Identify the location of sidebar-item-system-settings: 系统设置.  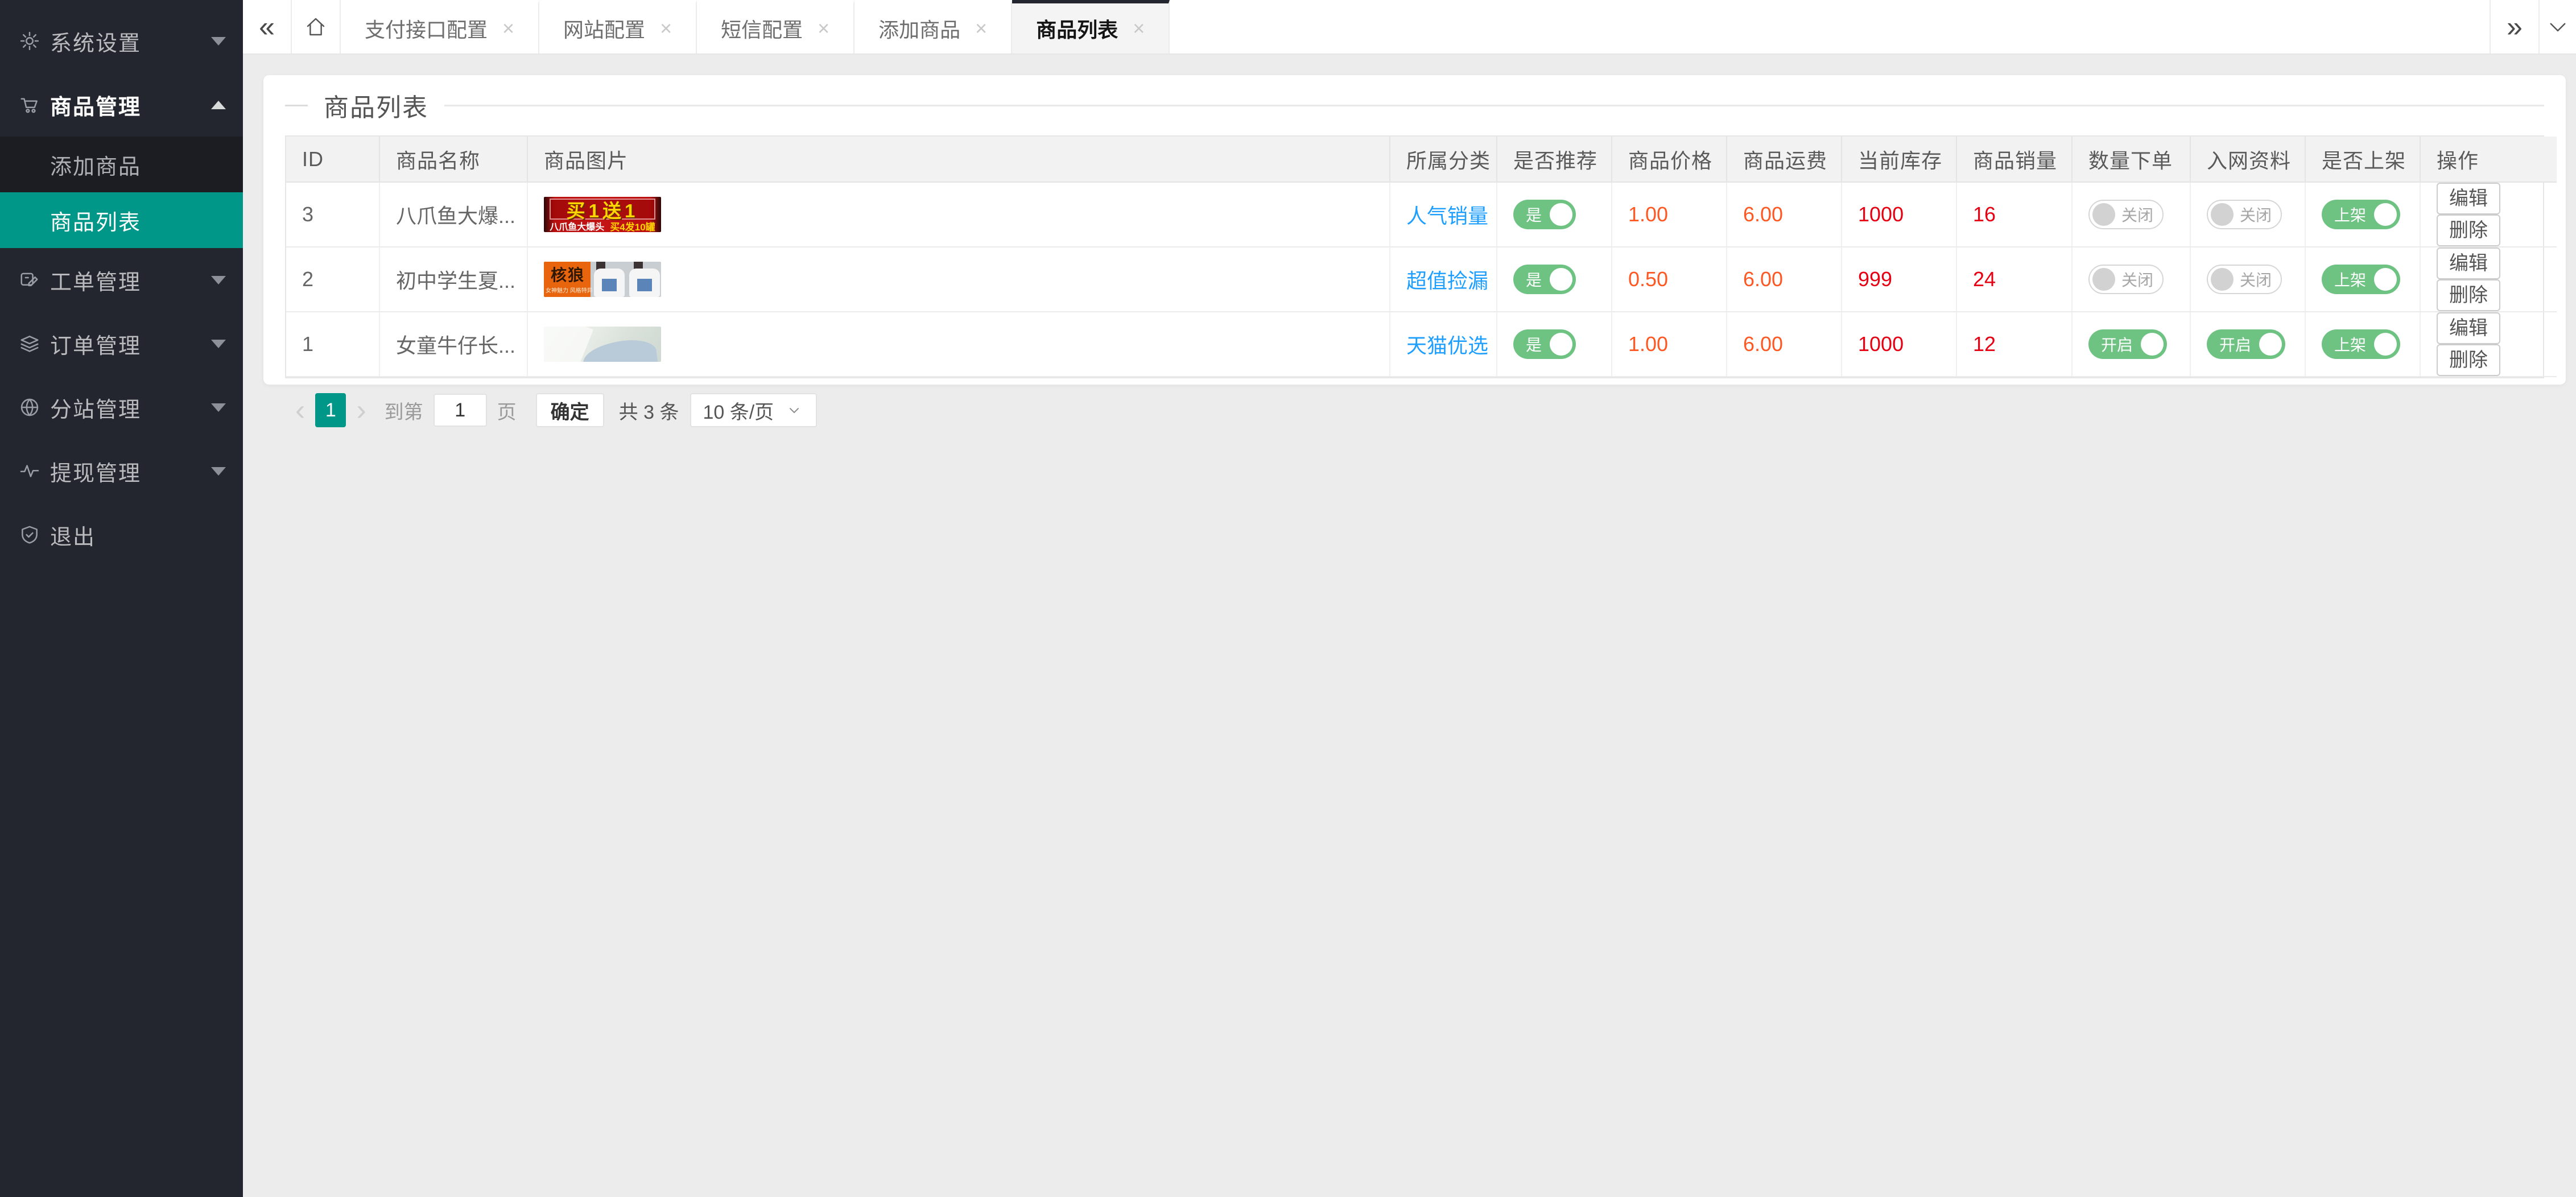
(122, 41).